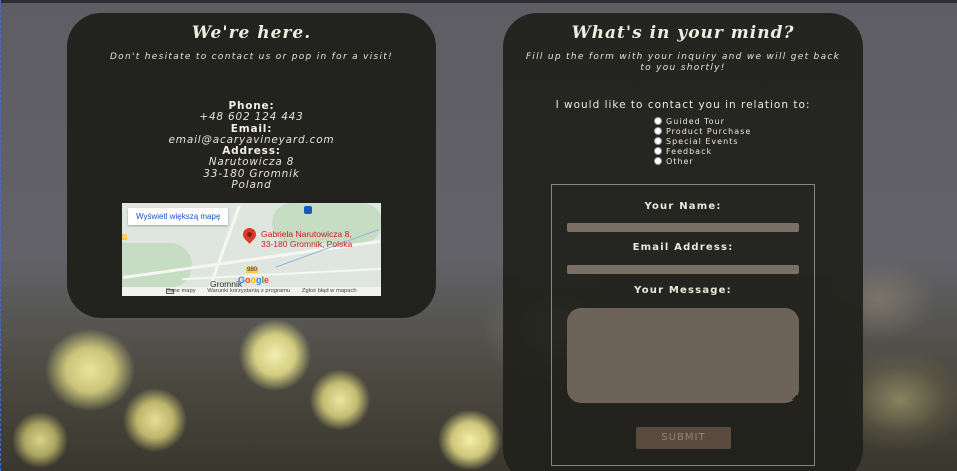  What do you see at coordinates (709, 131) in the screenshot?
I see `option-label: Product Purchase` at bounding box center [709, 131].